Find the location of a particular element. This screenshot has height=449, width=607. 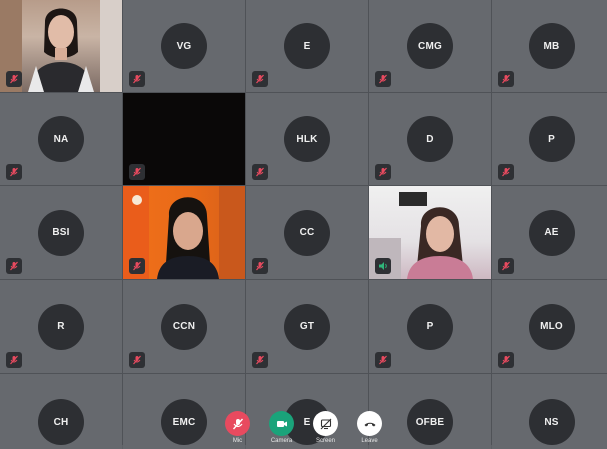

participant-avatar: D is located at coordinates (430, 139).